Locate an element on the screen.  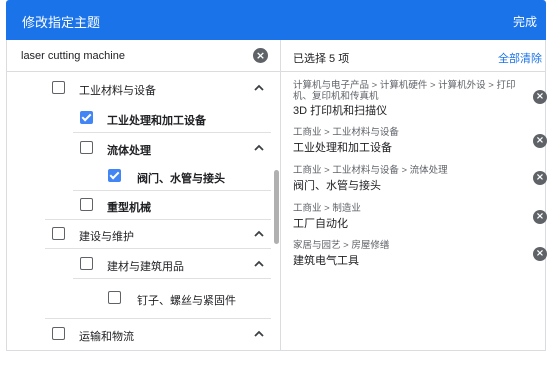
tree-item-building-materials: 建材与建筑用品 is located at coordinates (139, 263).